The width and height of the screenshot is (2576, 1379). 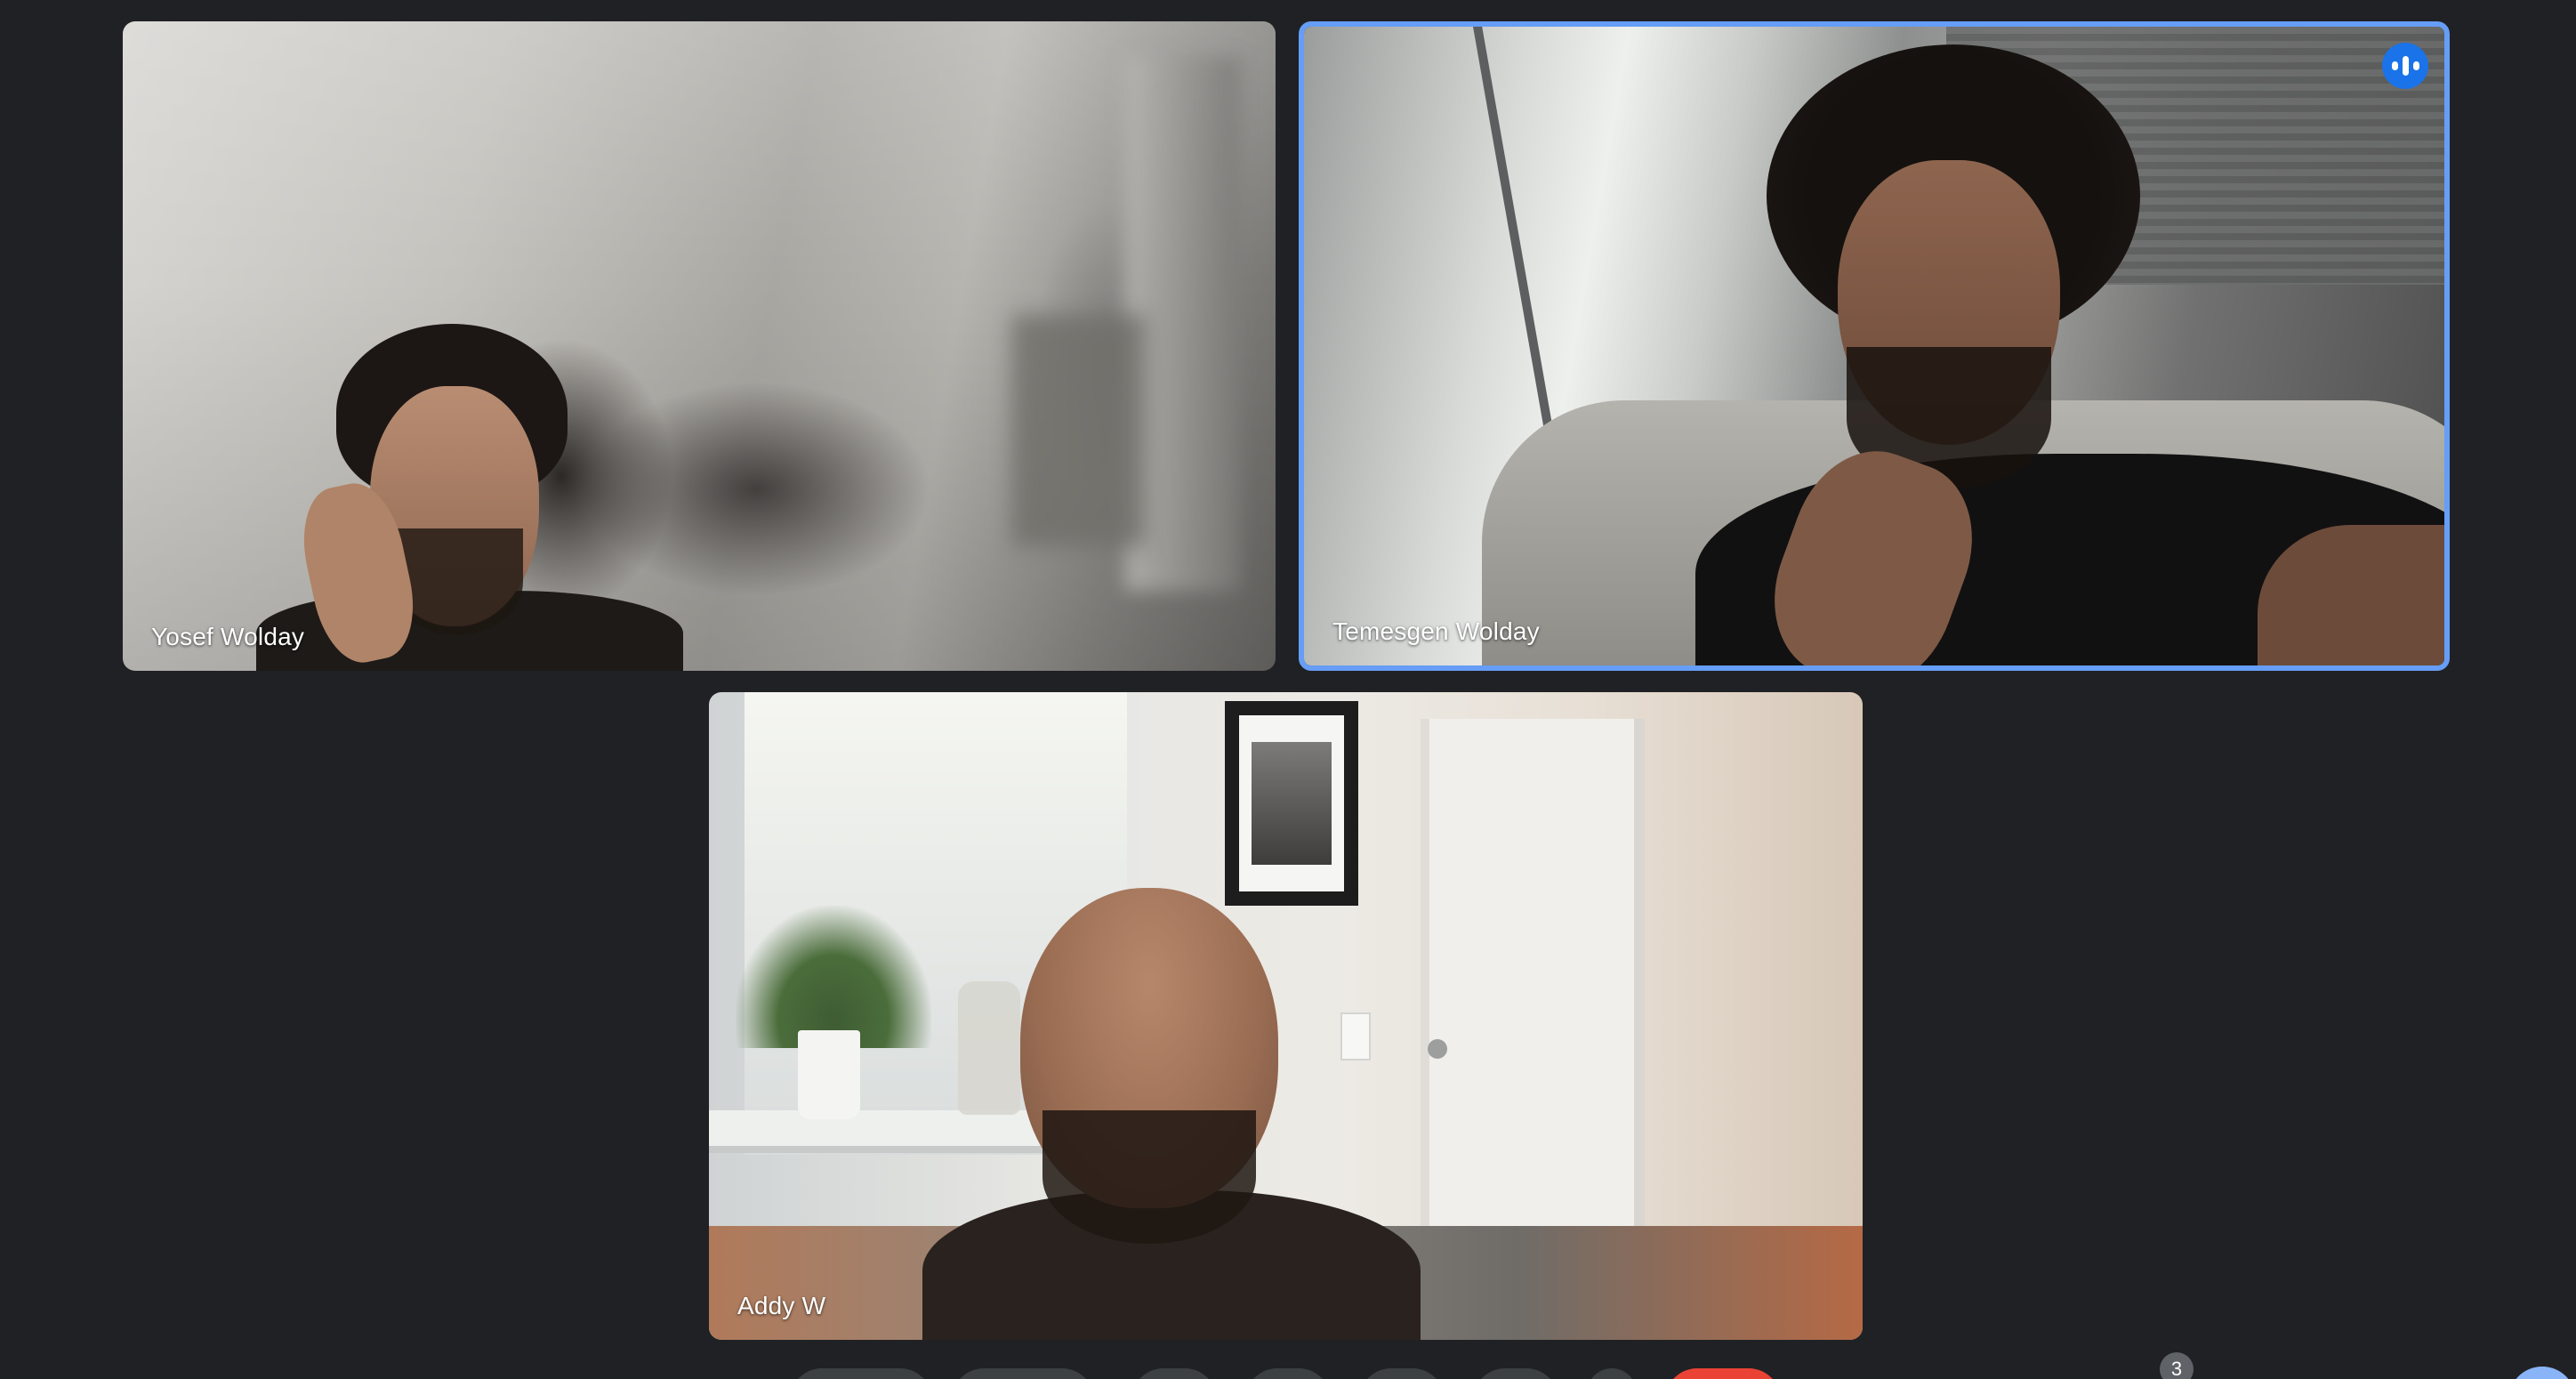 What do you see at coordinates (833, 977) in the screenshot?
I see `video-background-plant` at bounding box center [833, 977].